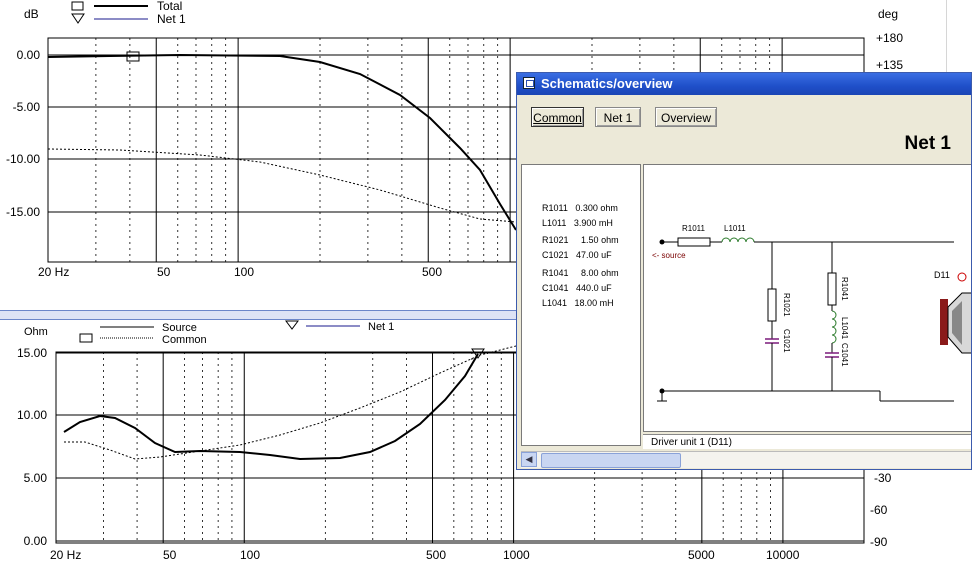  What do you see at coordinates (529, 83) in the screenshot?
I see `app-icon` at bounding box center [529, 83].